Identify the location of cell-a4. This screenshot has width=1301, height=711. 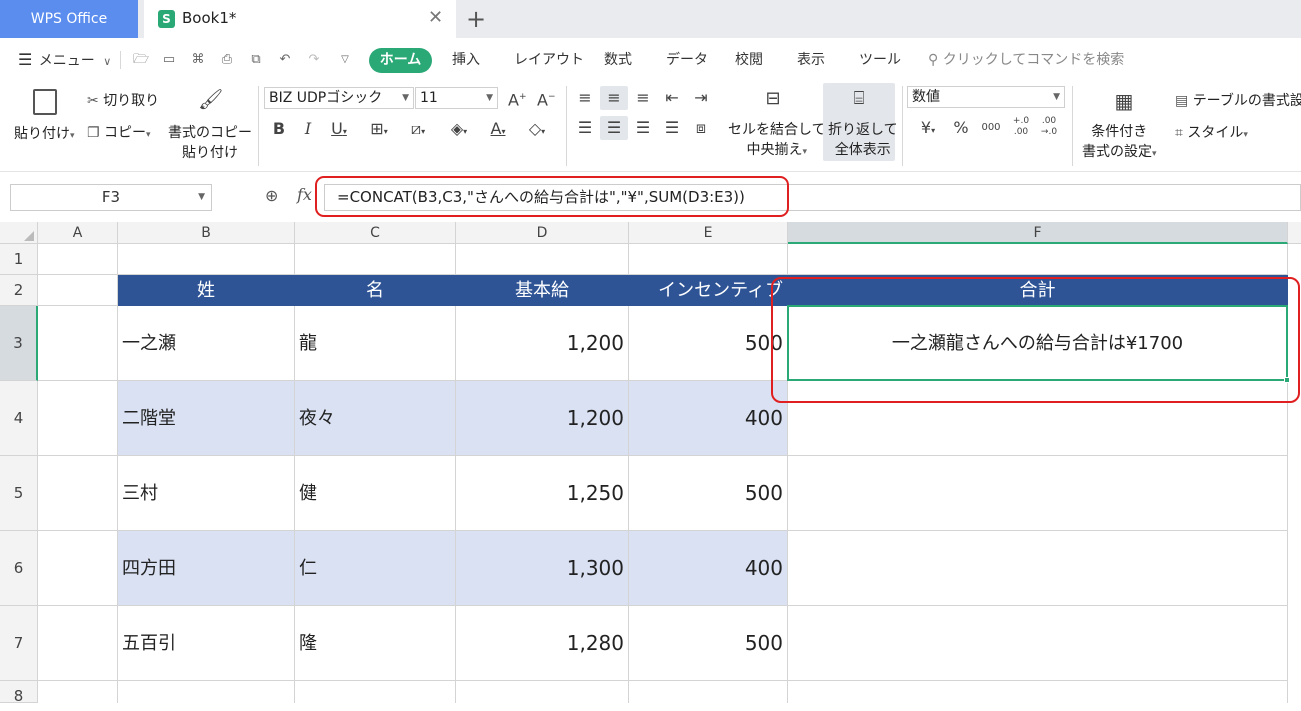
(78, 418).